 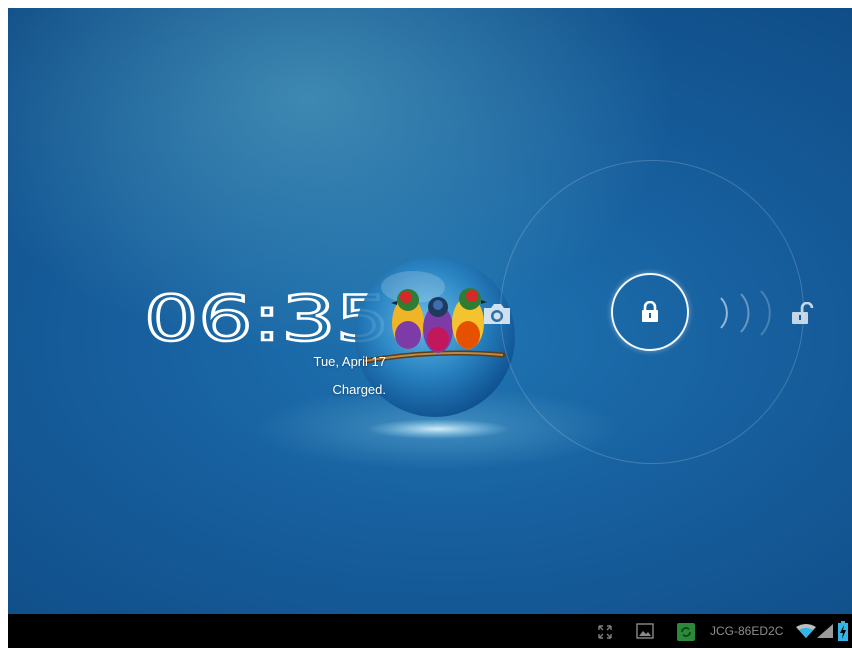 What do you see at coordinates (806, 631) in the screenshot?
I see `wifi-icon` at bounding box center [806, 631].